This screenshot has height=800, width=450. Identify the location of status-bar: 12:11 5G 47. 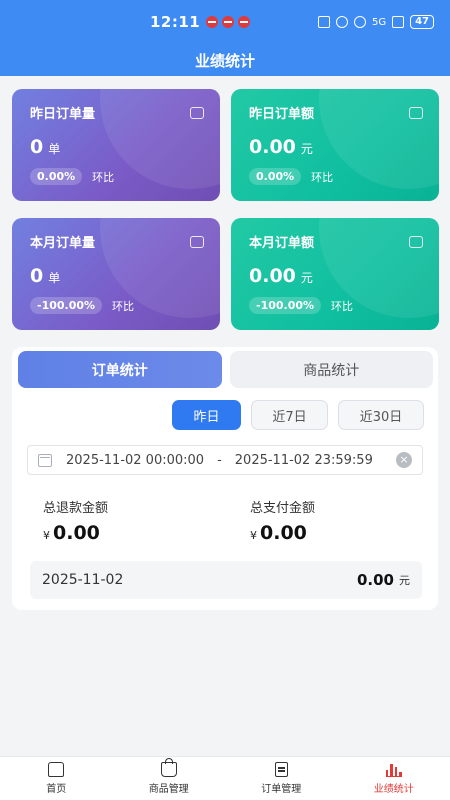
(225, 22).